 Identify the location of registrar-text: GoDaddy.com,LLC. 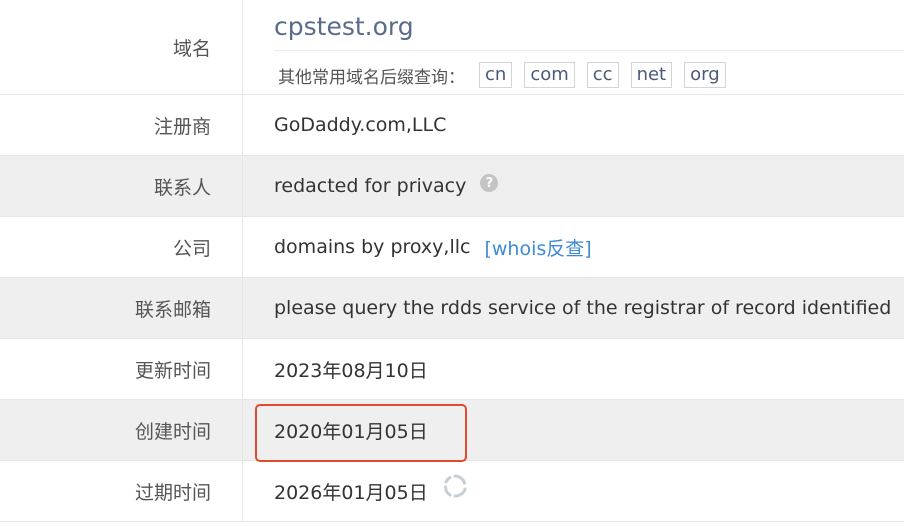
(360, 125).